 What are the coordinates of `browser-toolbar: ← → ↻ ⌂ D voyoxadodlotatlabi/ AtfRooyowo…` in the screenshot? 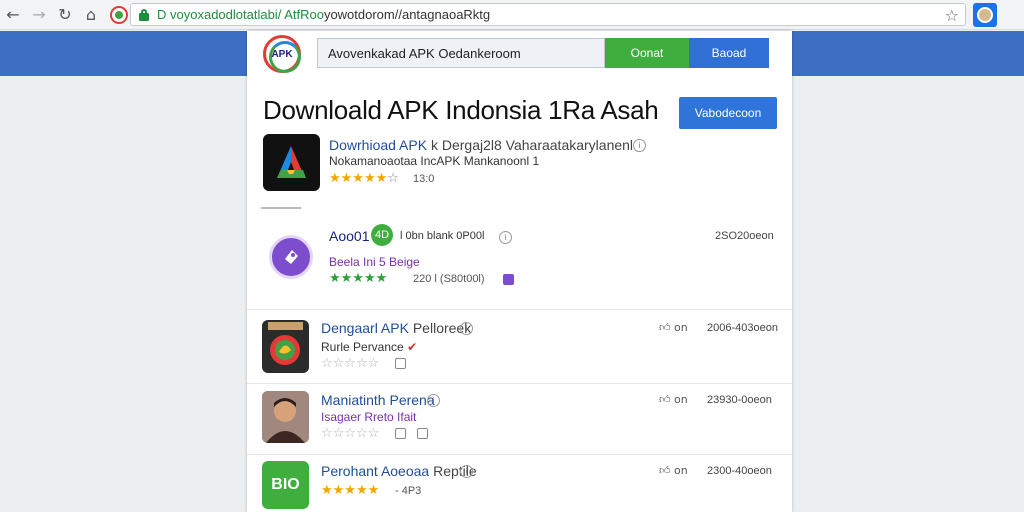 It's located at (512, 15).